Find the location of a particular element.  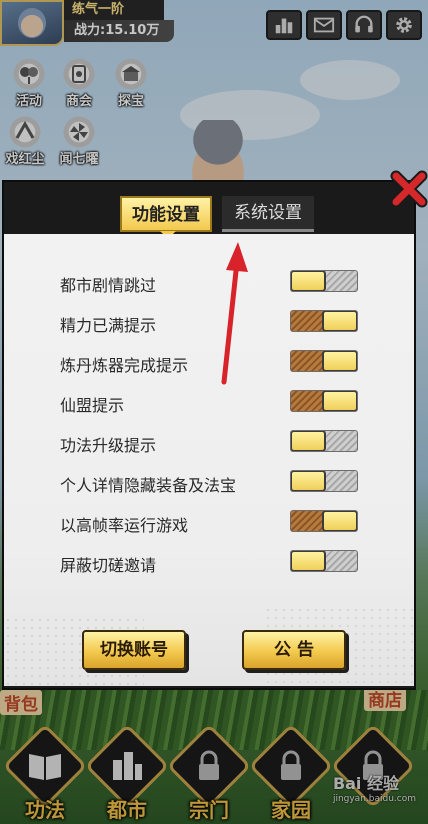

setting-label: 炼丹炼器完成提示 is located at coordinates (124, 365).